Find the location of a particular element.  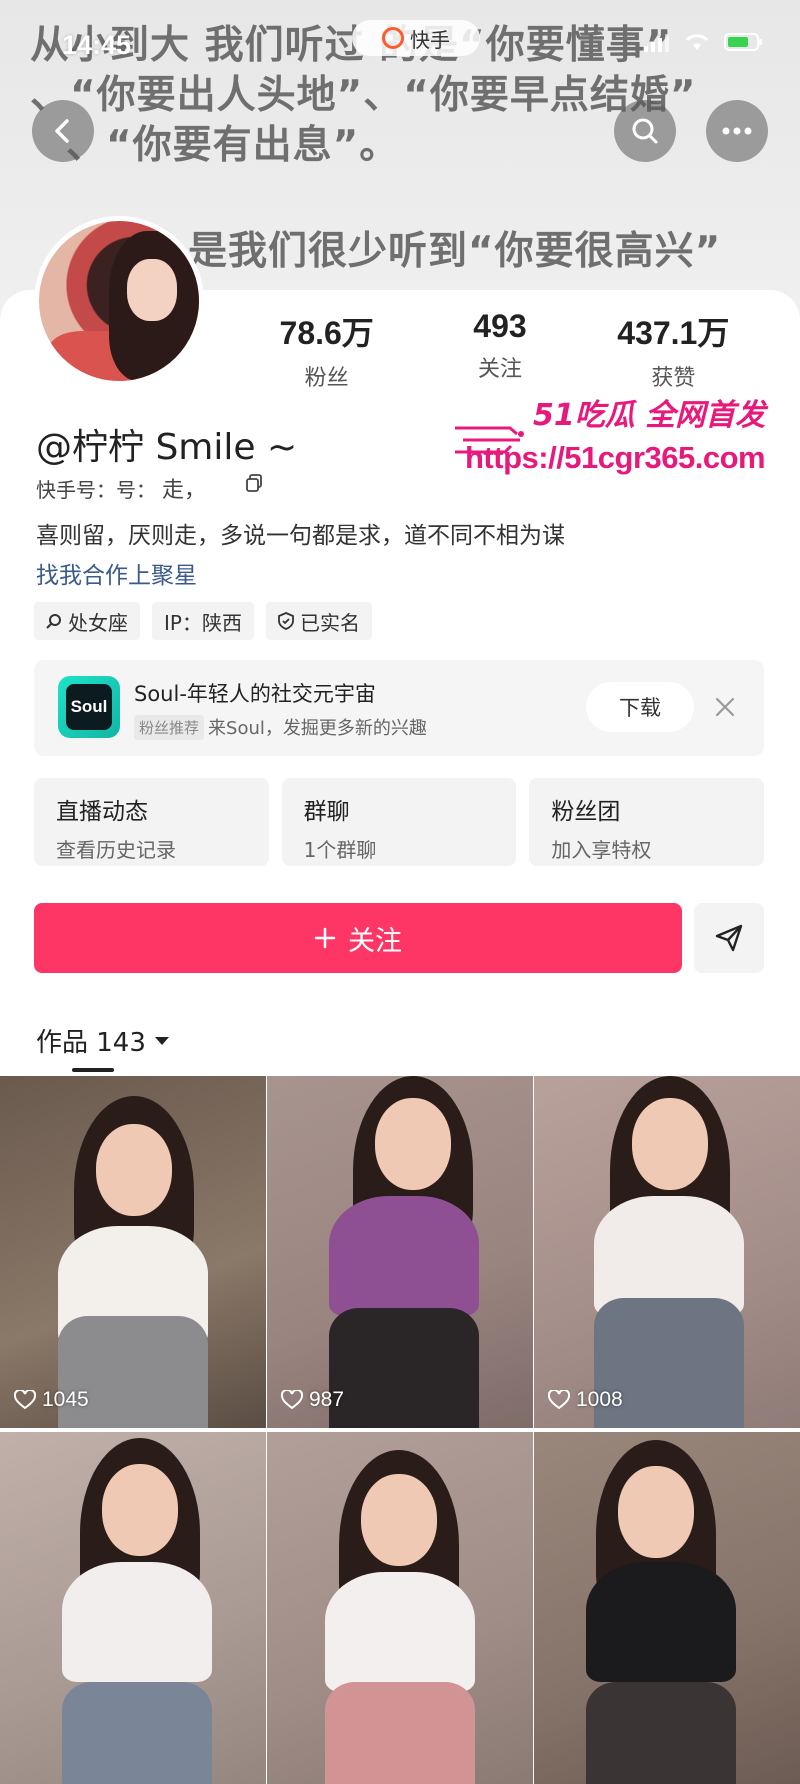

like-count: 1045 is located at coordinates (51, 1400).